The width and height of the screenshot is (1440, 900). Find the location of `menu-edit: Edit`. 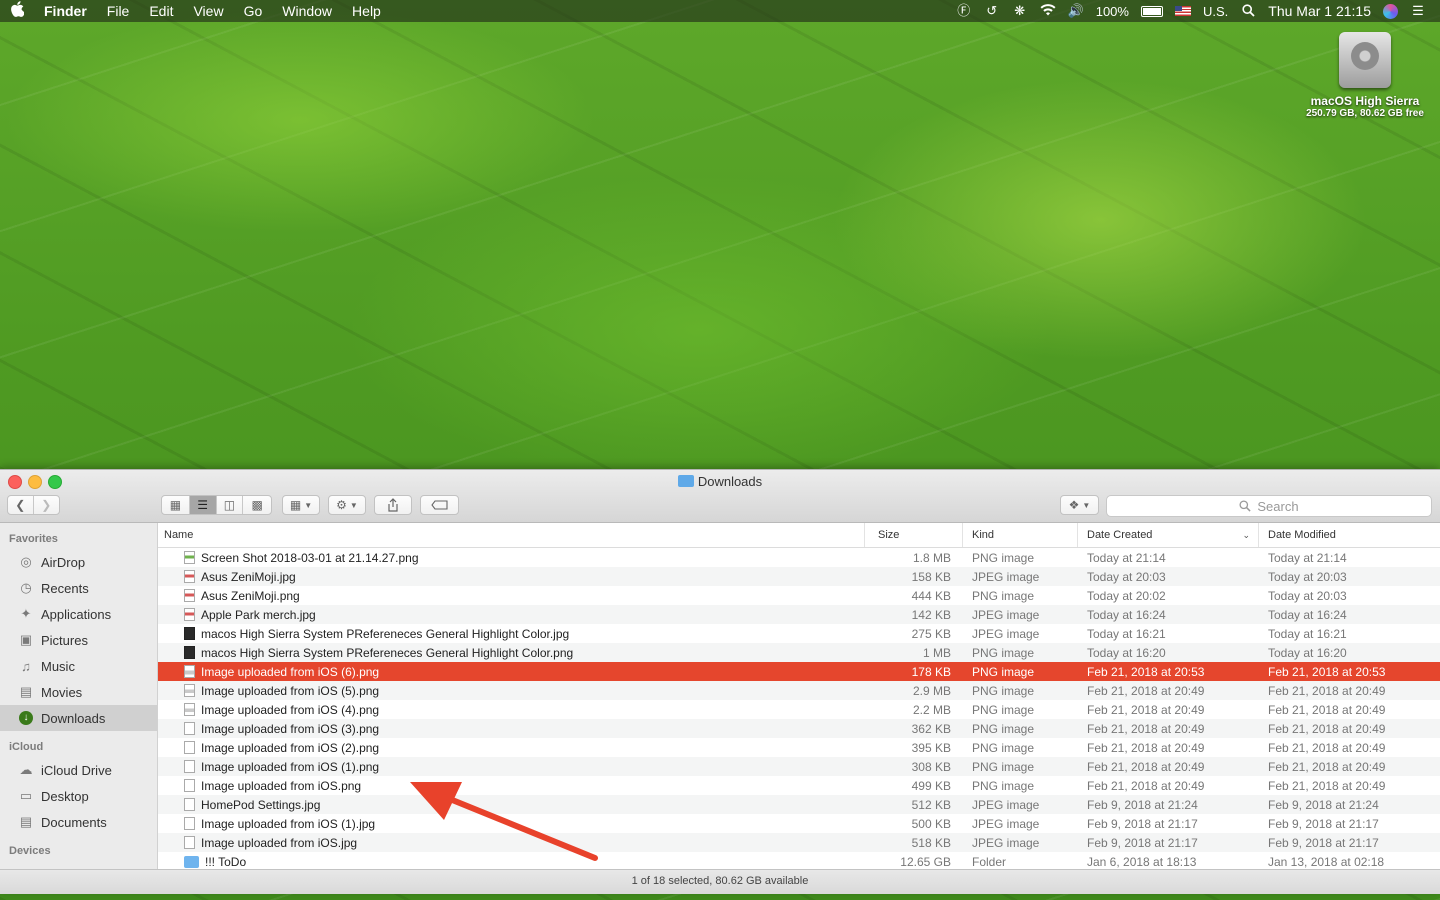

menu-edit: Edit is located at coordinates (161, 11).